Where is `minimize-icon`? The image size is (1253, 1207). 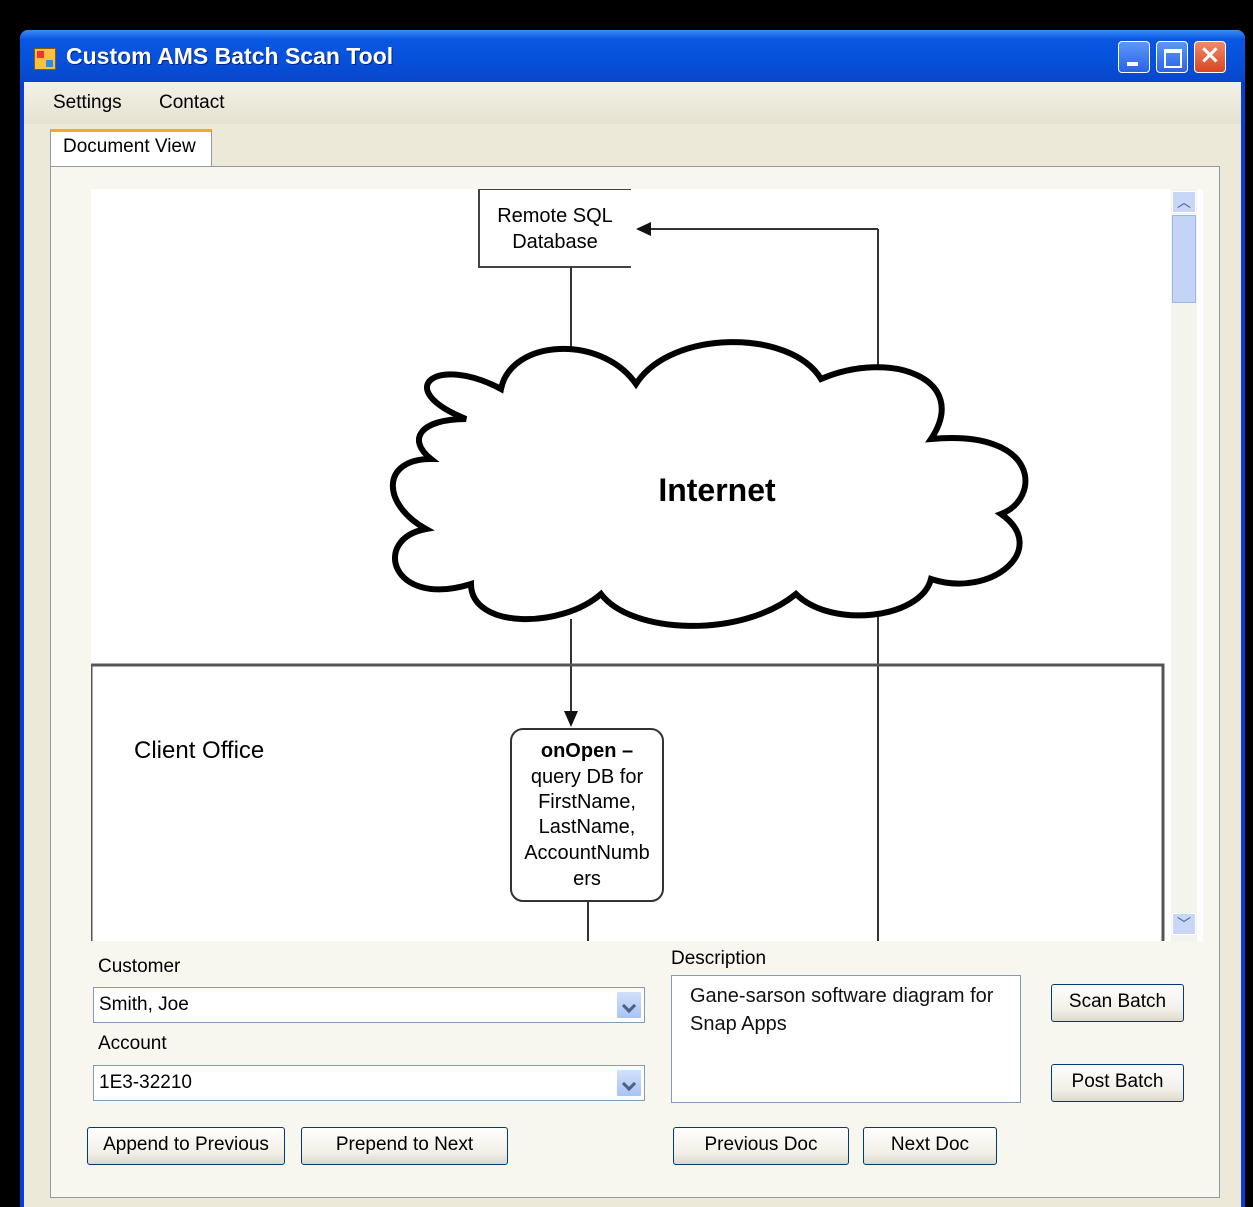 minimize-icon is located at coordinates (1132, 64).